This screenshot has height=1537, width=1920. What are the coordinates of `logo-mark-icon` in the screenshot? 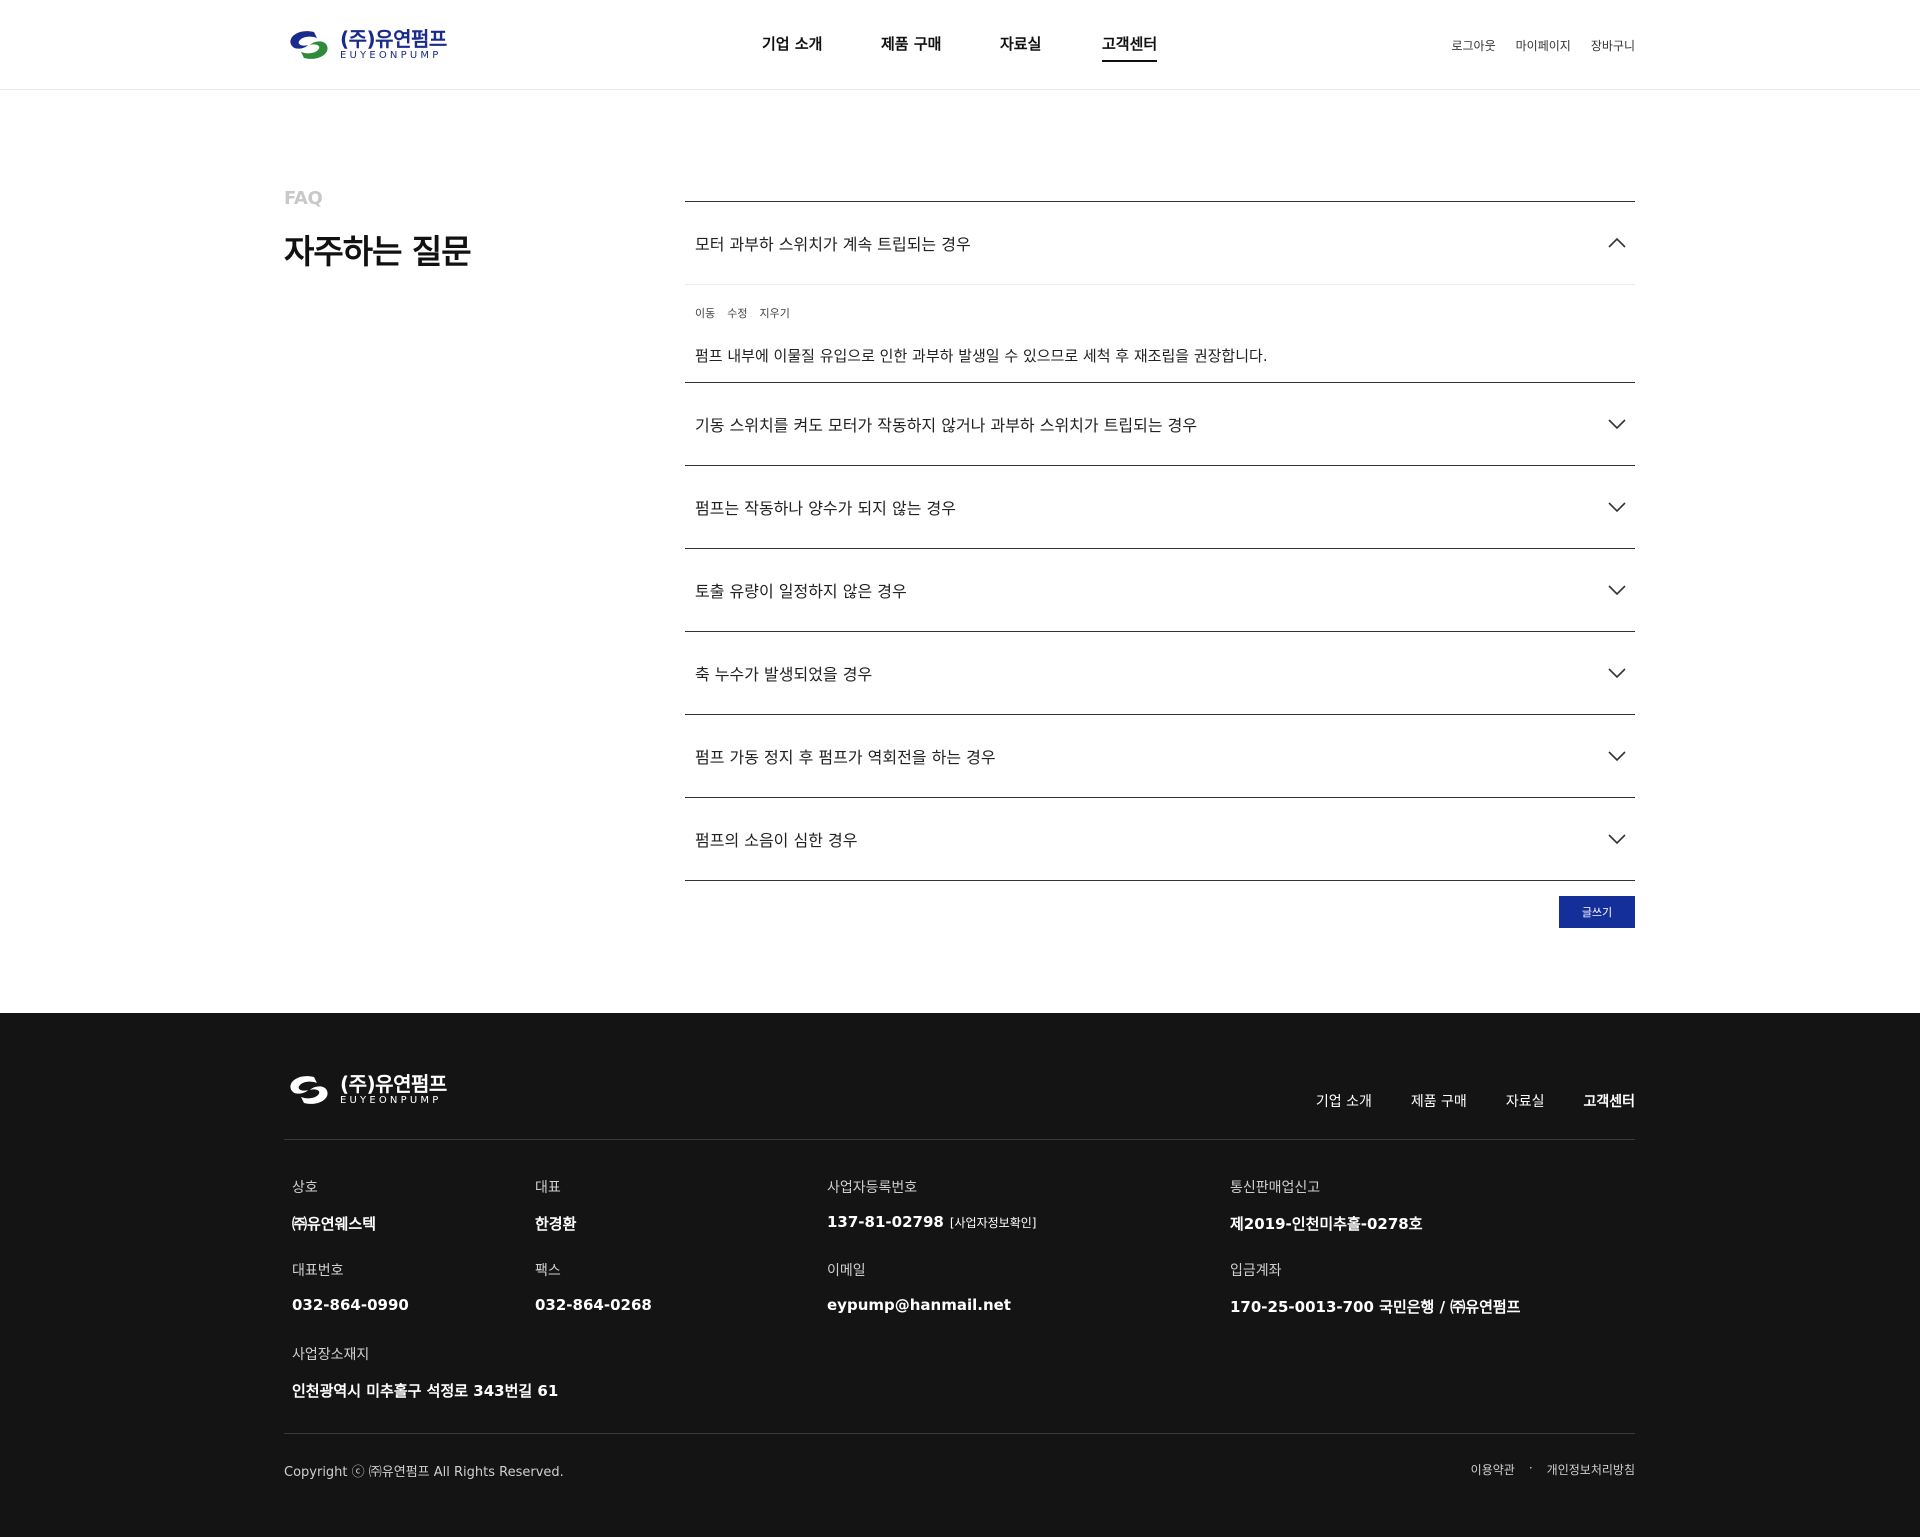 It's located at (309, 1090).